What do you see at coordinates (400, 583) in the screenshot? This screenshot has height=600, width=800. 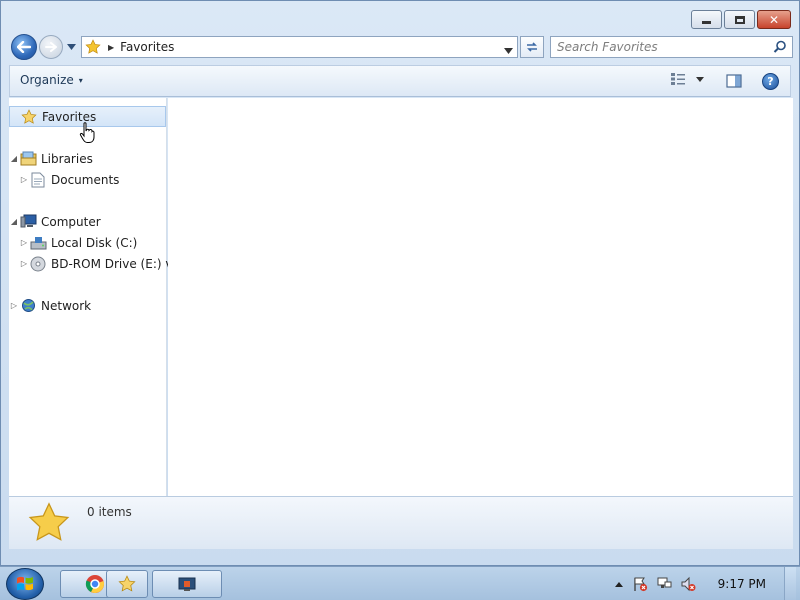 I see `taskbar: 9:17 PM` at bounding box center [400, 583].